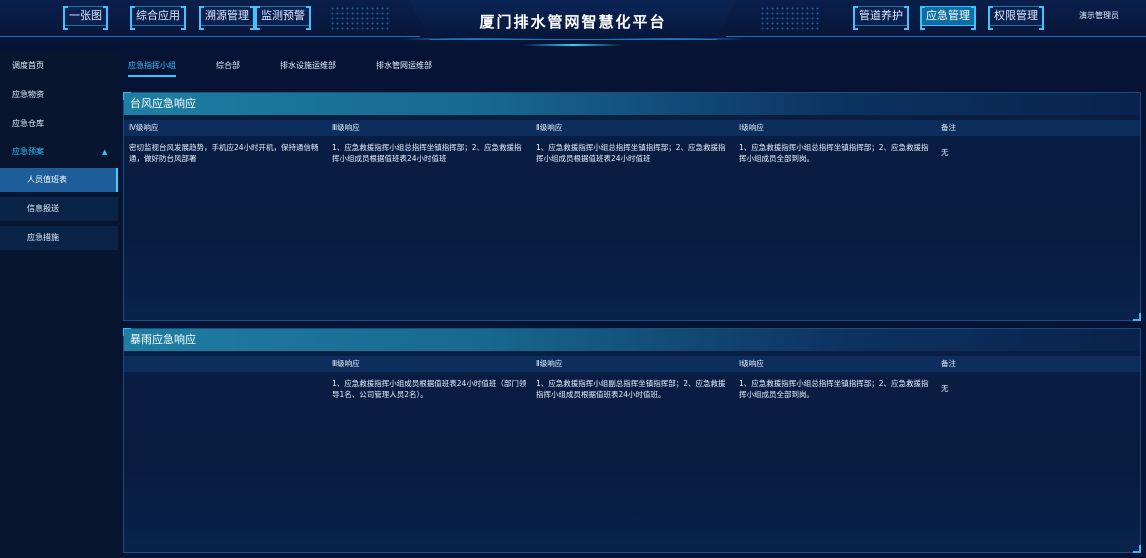  Describe the element at coordinates (790, 18) in the screenshot. I see `header-dots-decoration-right` at that location.